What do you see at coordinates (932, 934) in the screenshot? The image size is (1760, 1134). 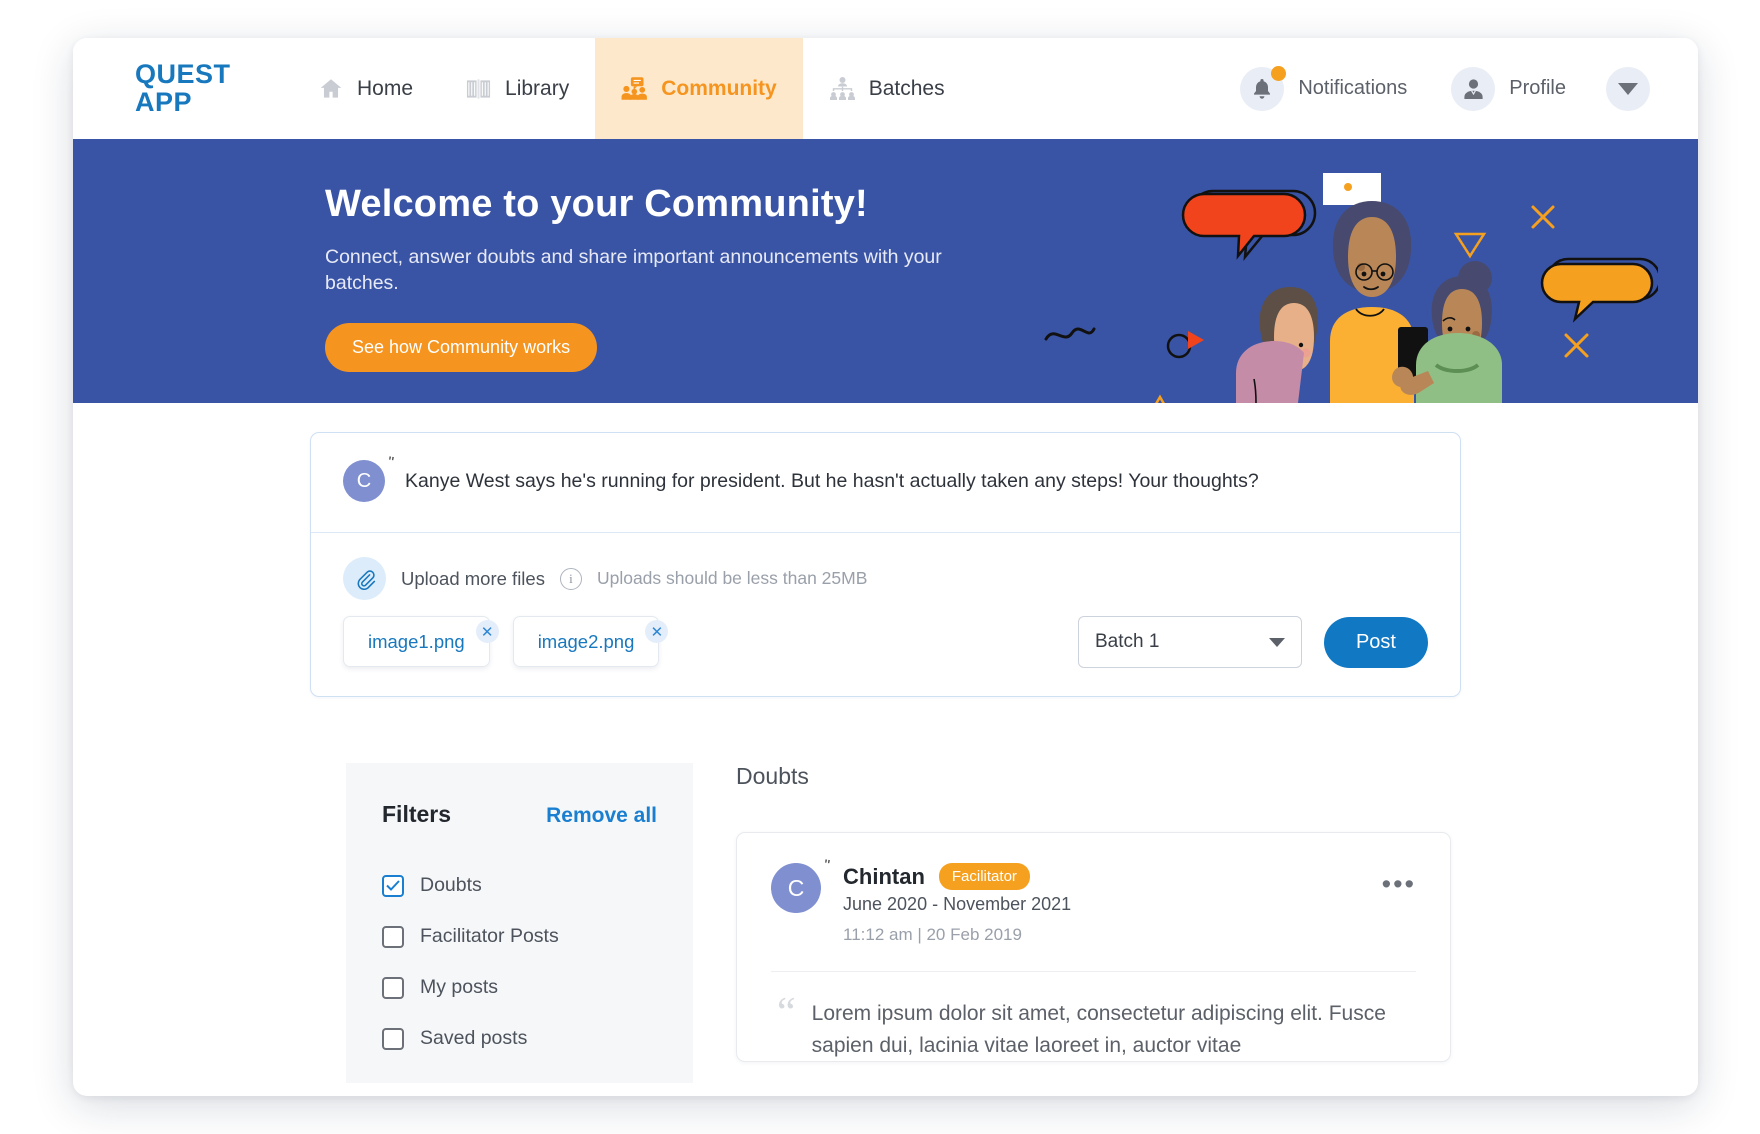 I see `post-timestamp: 11:12 am | 20 Feb 2019` at bounding box center [932, 934].